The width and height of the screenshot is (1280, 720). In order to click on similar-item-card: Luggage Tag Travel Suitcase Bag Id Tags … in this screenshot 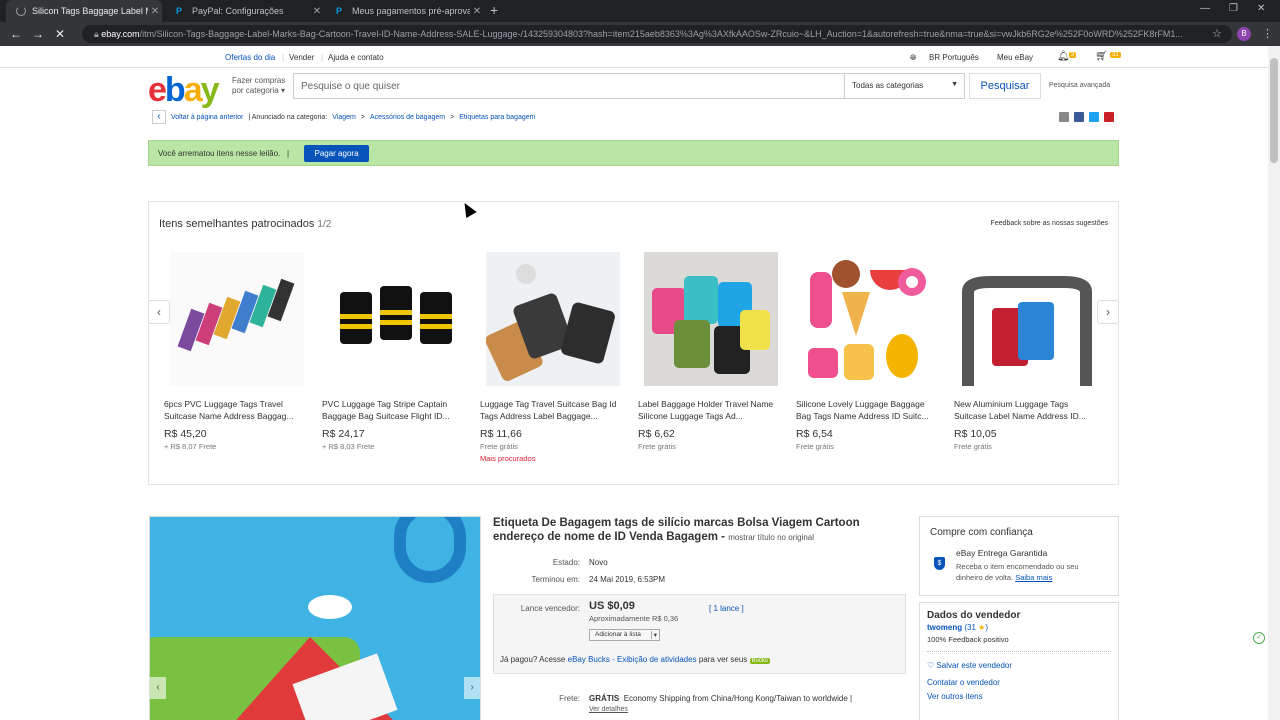, I will do `click(555, 367)`.